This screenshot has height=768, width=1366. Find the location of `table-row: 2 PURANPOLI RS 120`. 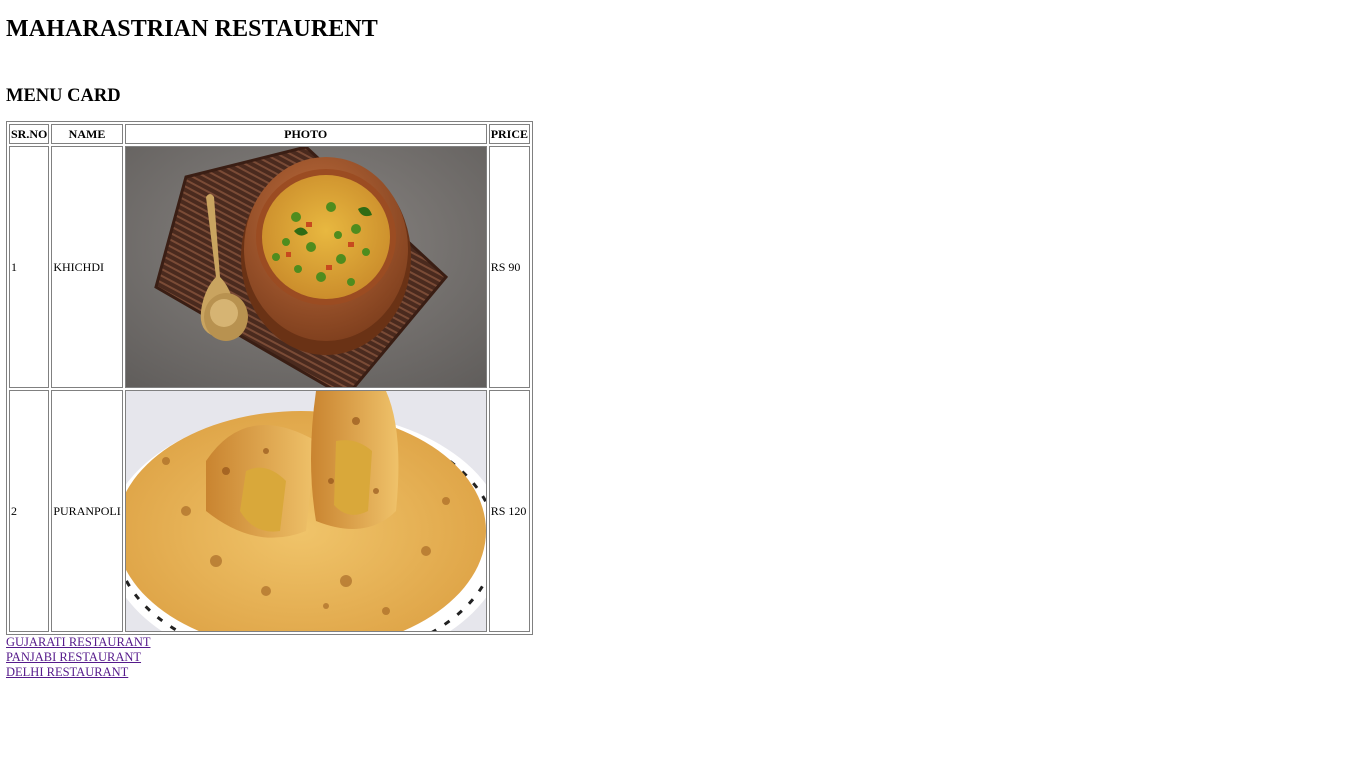

table-row: 2 PURANPOLI RS 120 is located at coordinates (270, 511).